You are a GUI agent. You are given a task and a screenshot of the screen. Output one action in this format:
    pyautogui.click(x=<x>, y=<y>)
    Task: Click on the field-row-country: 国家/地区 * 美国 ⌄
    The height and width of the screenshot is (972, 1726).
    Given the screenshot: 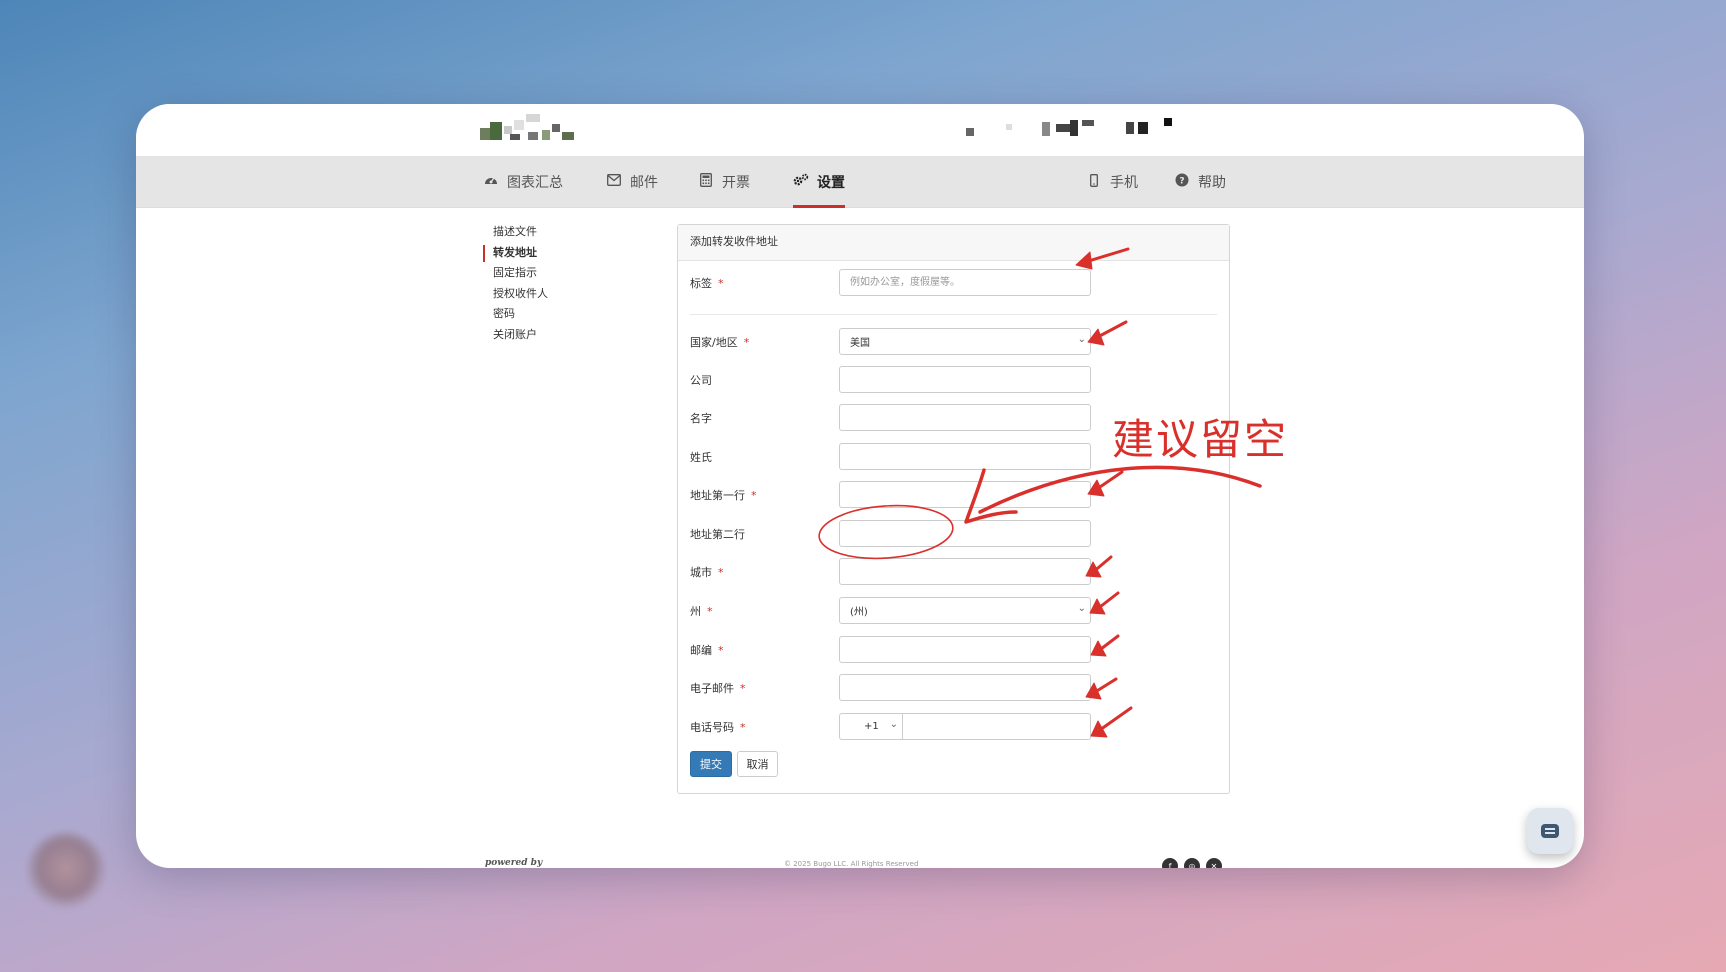 What is the action you would take?
    pyautogui.click(x=953, y=342)
    